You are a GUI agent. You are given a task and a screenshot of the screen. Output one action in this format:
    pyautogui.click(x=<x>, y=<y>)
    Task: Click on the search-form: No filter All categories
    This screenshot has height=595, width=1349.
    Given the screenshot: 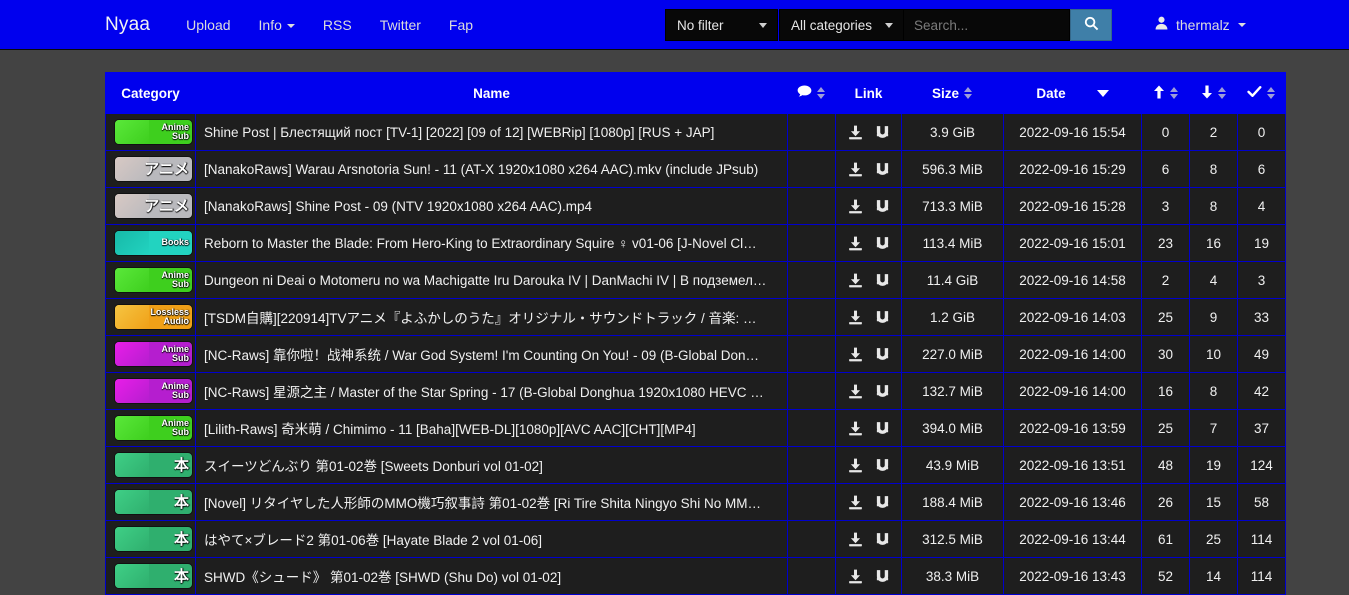 What is the action you would take?
    pyautogui.click(x=889, y=25)
    